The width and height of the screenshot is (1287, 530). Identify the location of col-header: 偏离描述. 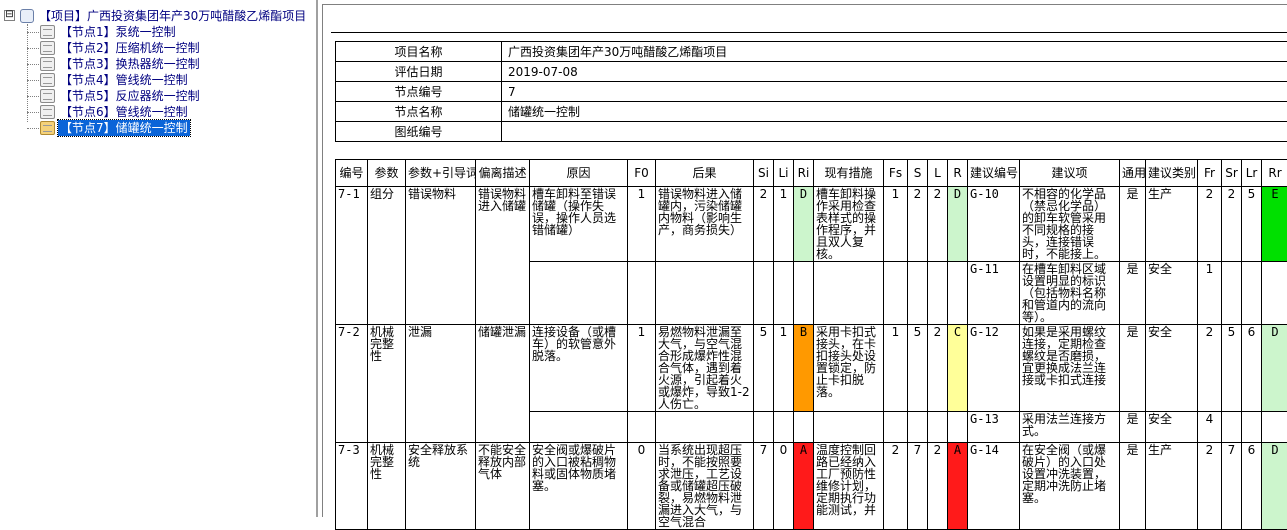
(503, 173).